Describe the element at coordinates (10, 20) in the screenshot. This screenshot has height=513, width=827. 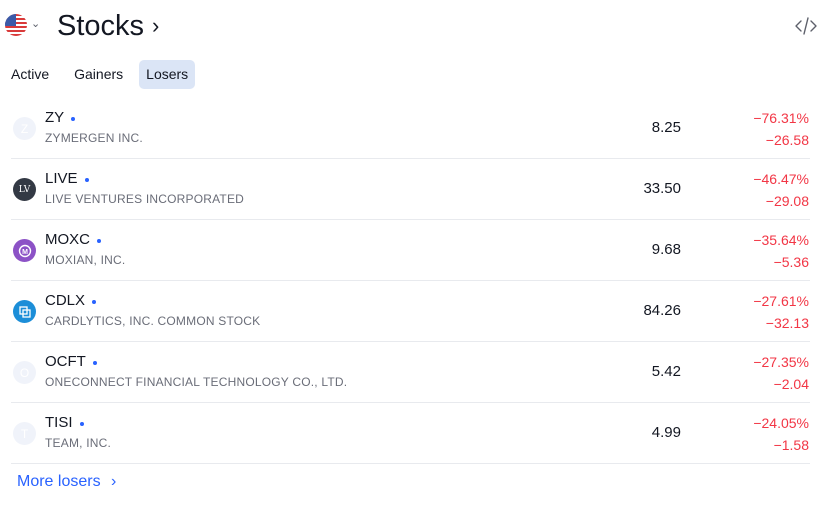
I see `flag-canton` at that location.